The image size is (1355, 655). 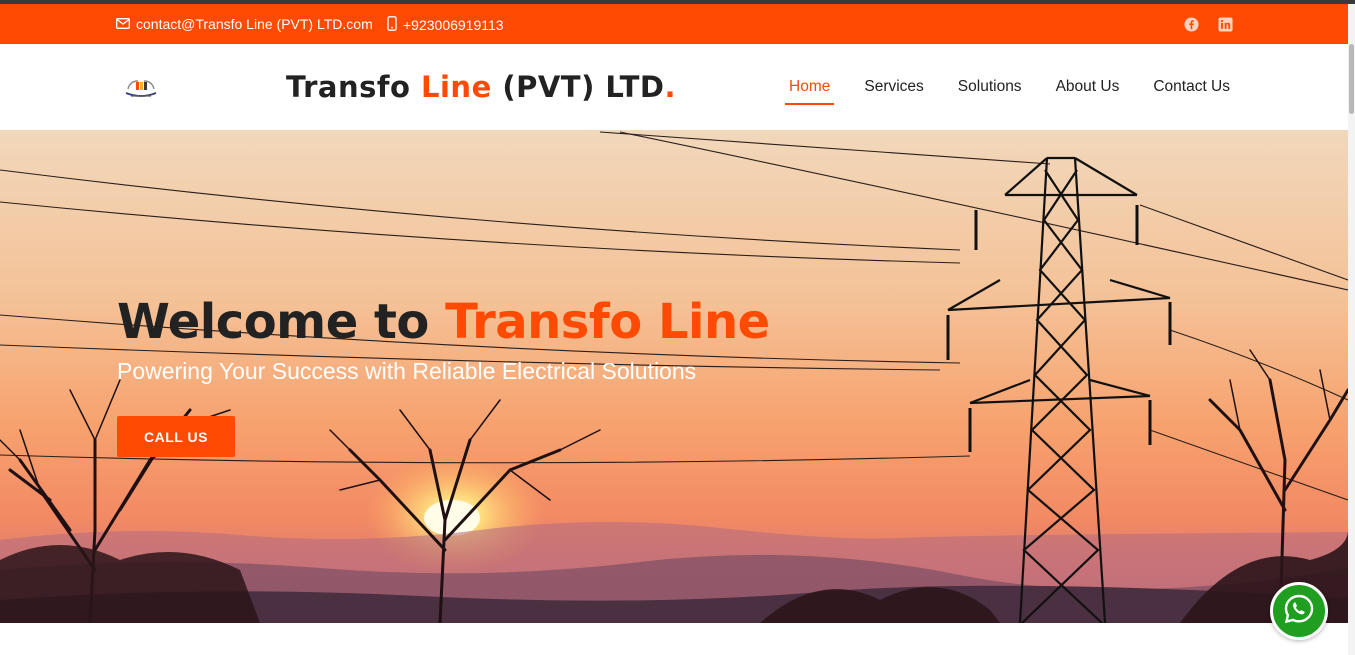 What do you see at coordinates (1225, 24) in the screenshot?
I see `linkedin-icon` at bounding box center [1225, 24].